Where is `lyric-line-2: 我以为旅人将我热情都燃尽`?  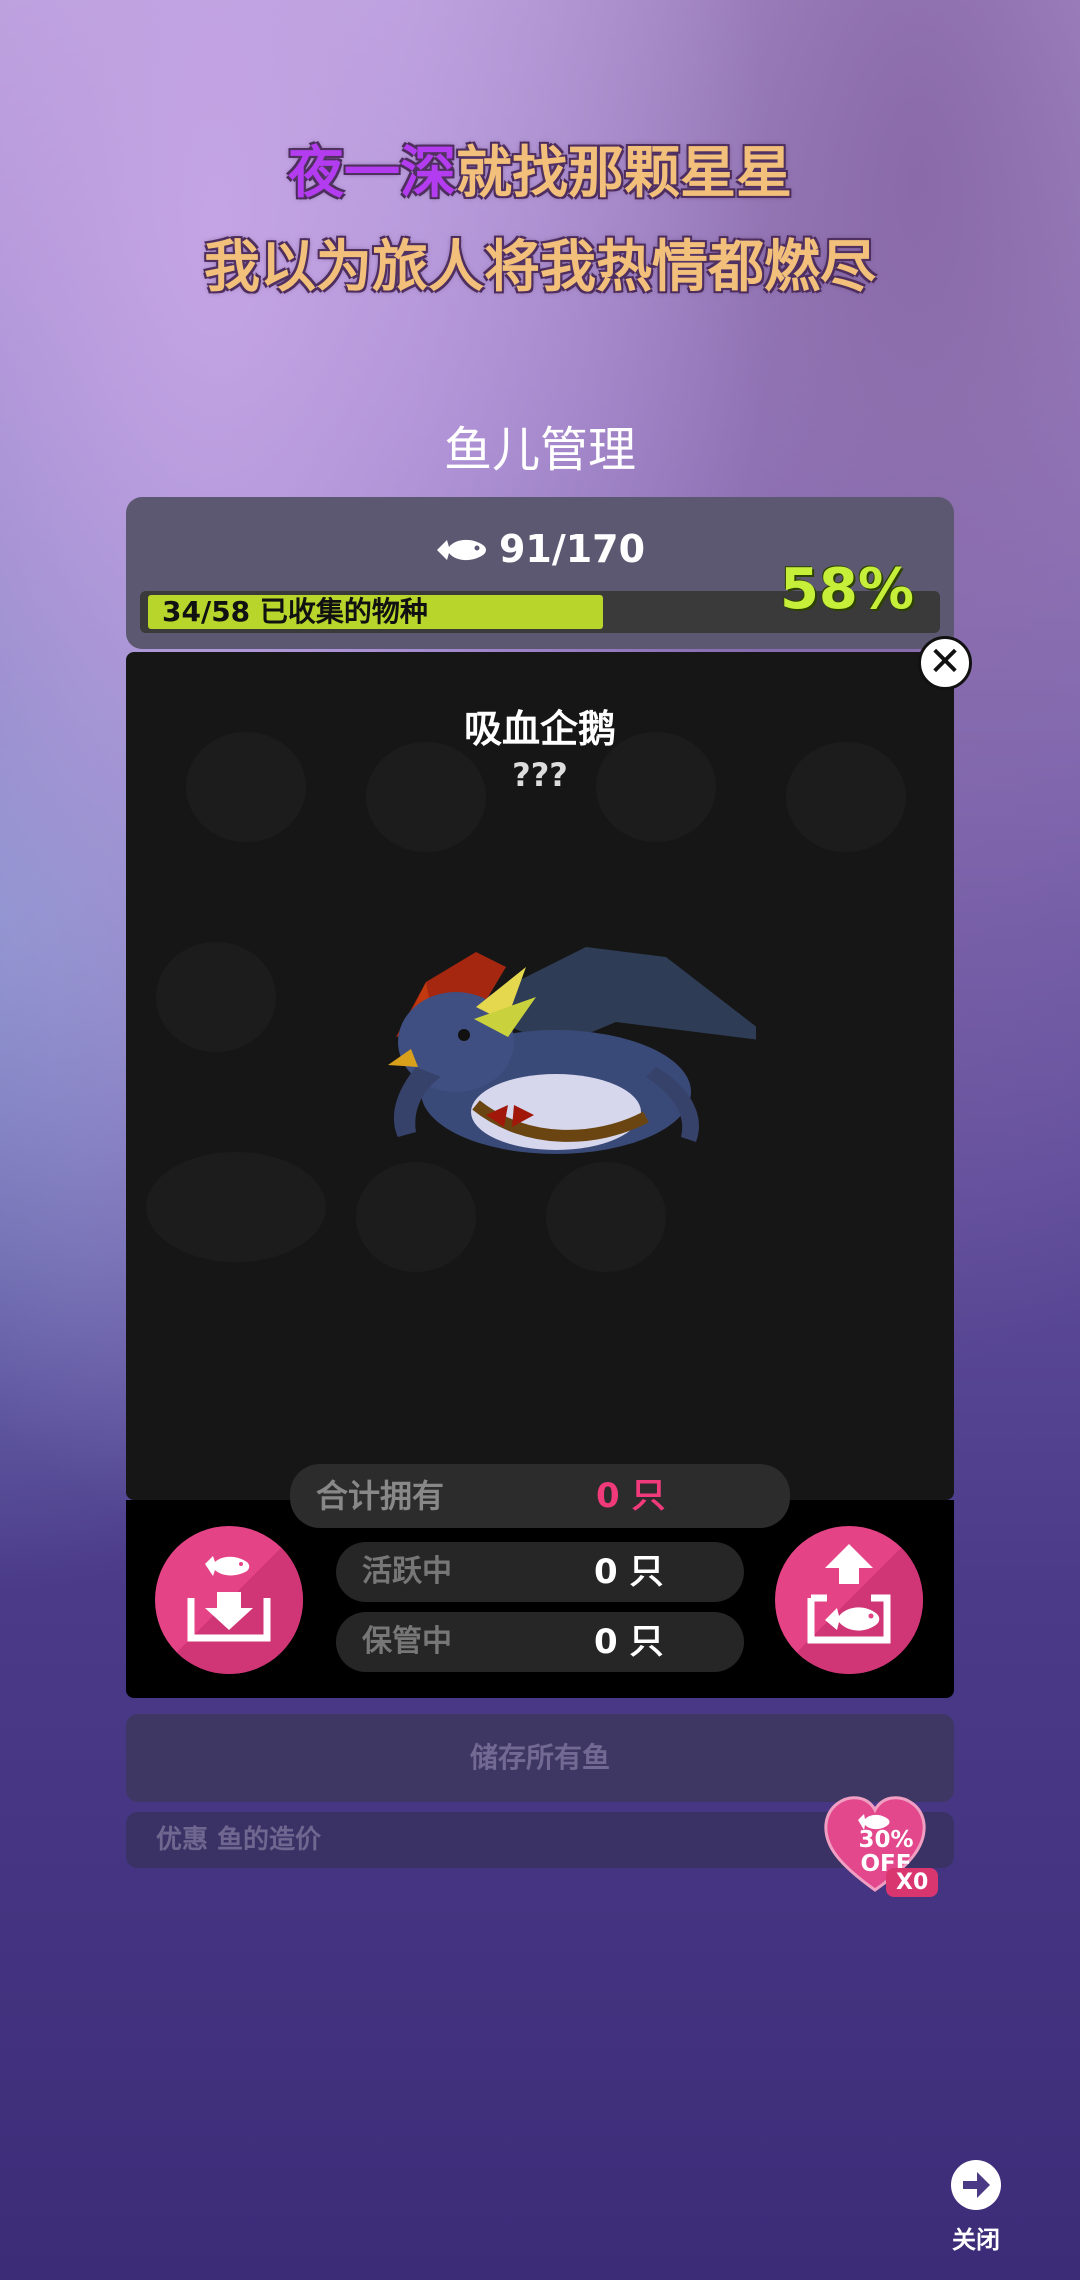
lyric-line-2: 我以为旅人将我热情都燃尽 is located at coordinates (540, 267).